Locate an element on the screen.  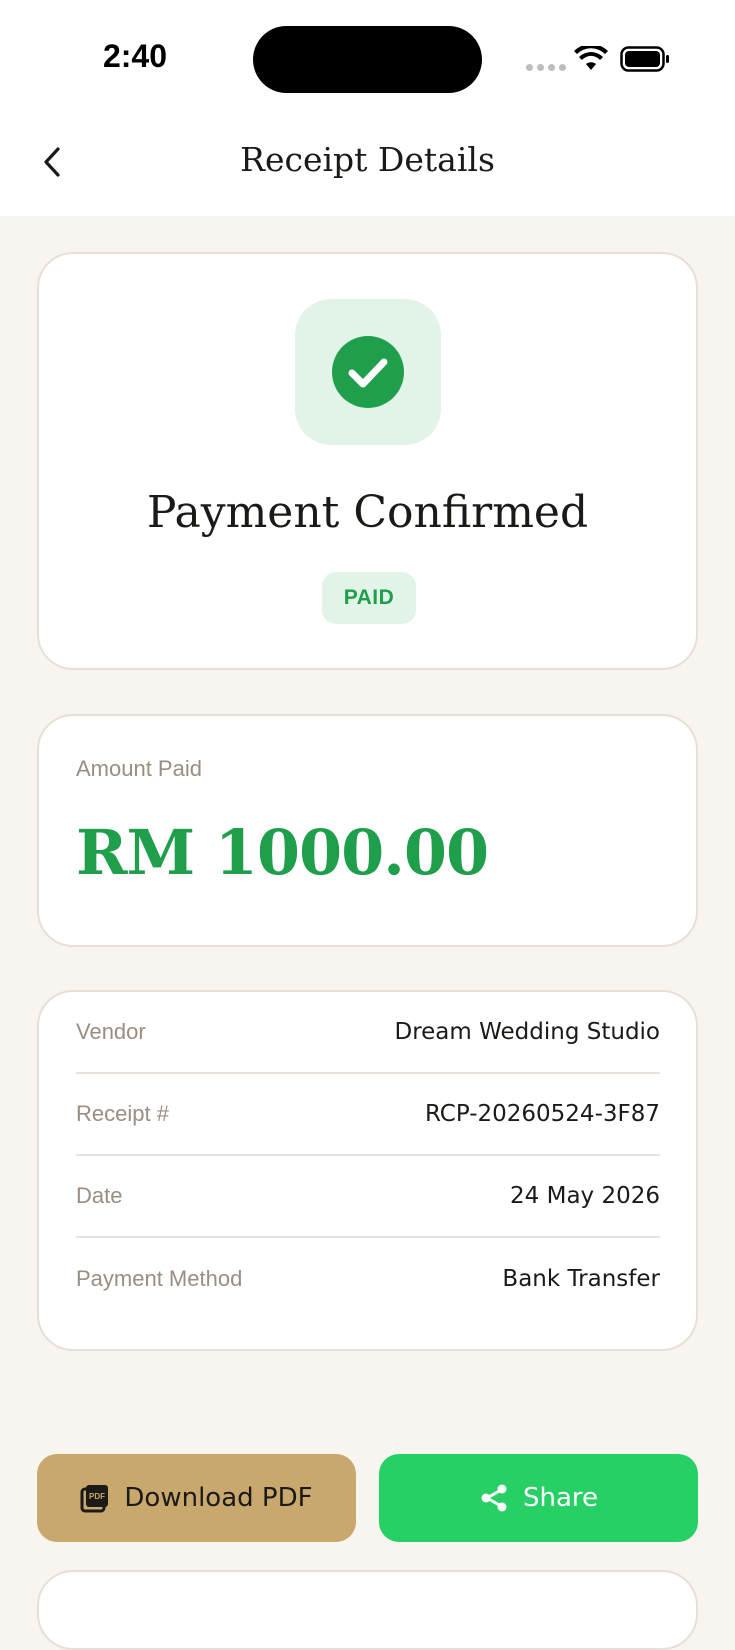
amount-value: RM 1000.00 is located at coordinates (282, 852).